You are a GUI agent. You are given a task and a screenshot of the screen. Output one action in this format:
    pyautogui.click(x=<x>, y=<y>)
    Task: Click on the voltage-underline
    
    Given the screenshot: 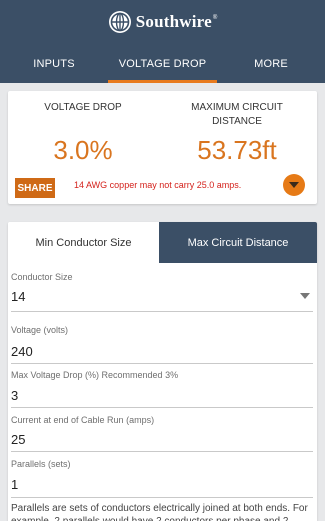 What is the action you would take?
    pyautogui.click(x=162, y=363)
    